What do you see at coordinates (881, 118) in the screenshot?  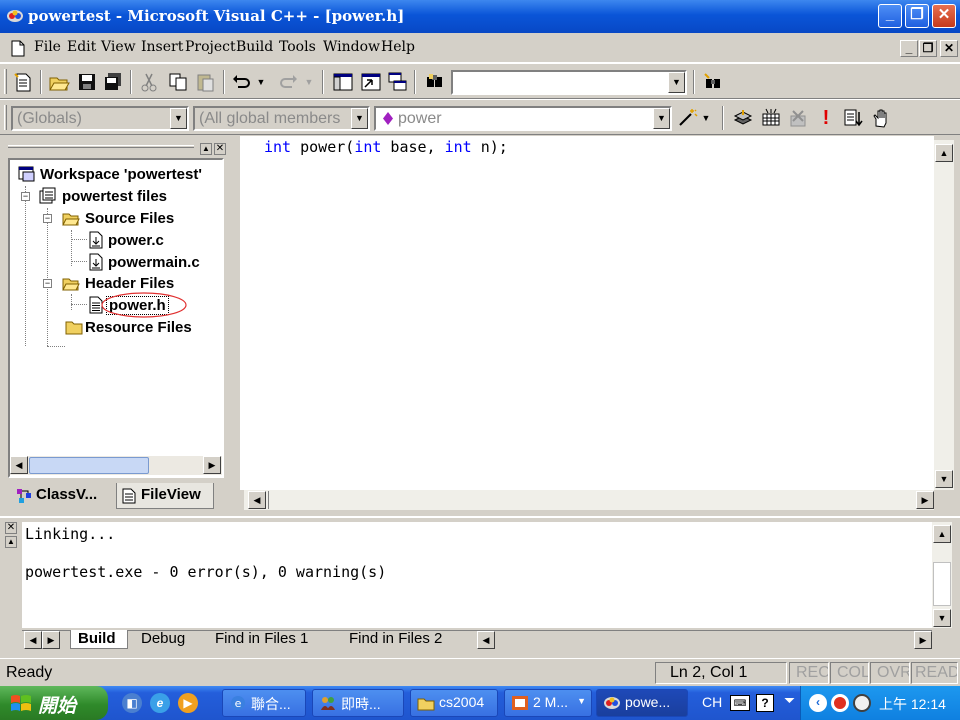 I see `breakpoint-hand-icon` at bounding box center [881, 118].